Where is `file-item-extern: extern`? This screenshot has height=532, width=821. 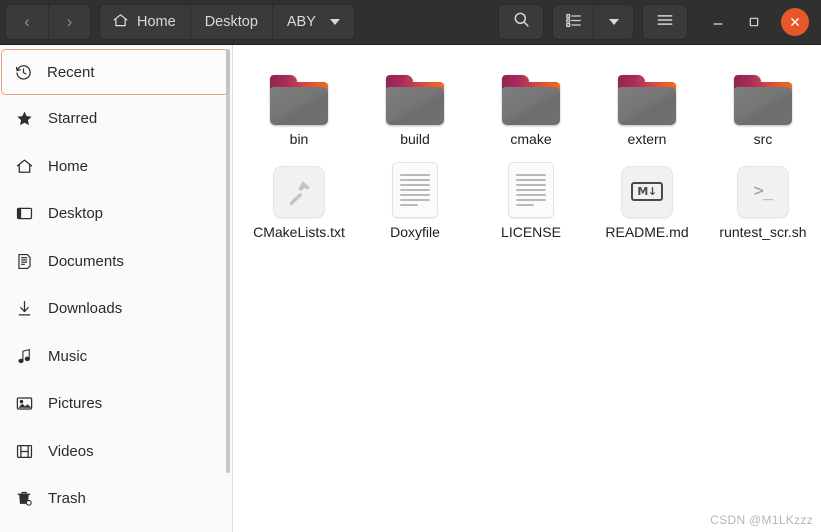
file-item-extern: extern is located at coordinates (647, 101).